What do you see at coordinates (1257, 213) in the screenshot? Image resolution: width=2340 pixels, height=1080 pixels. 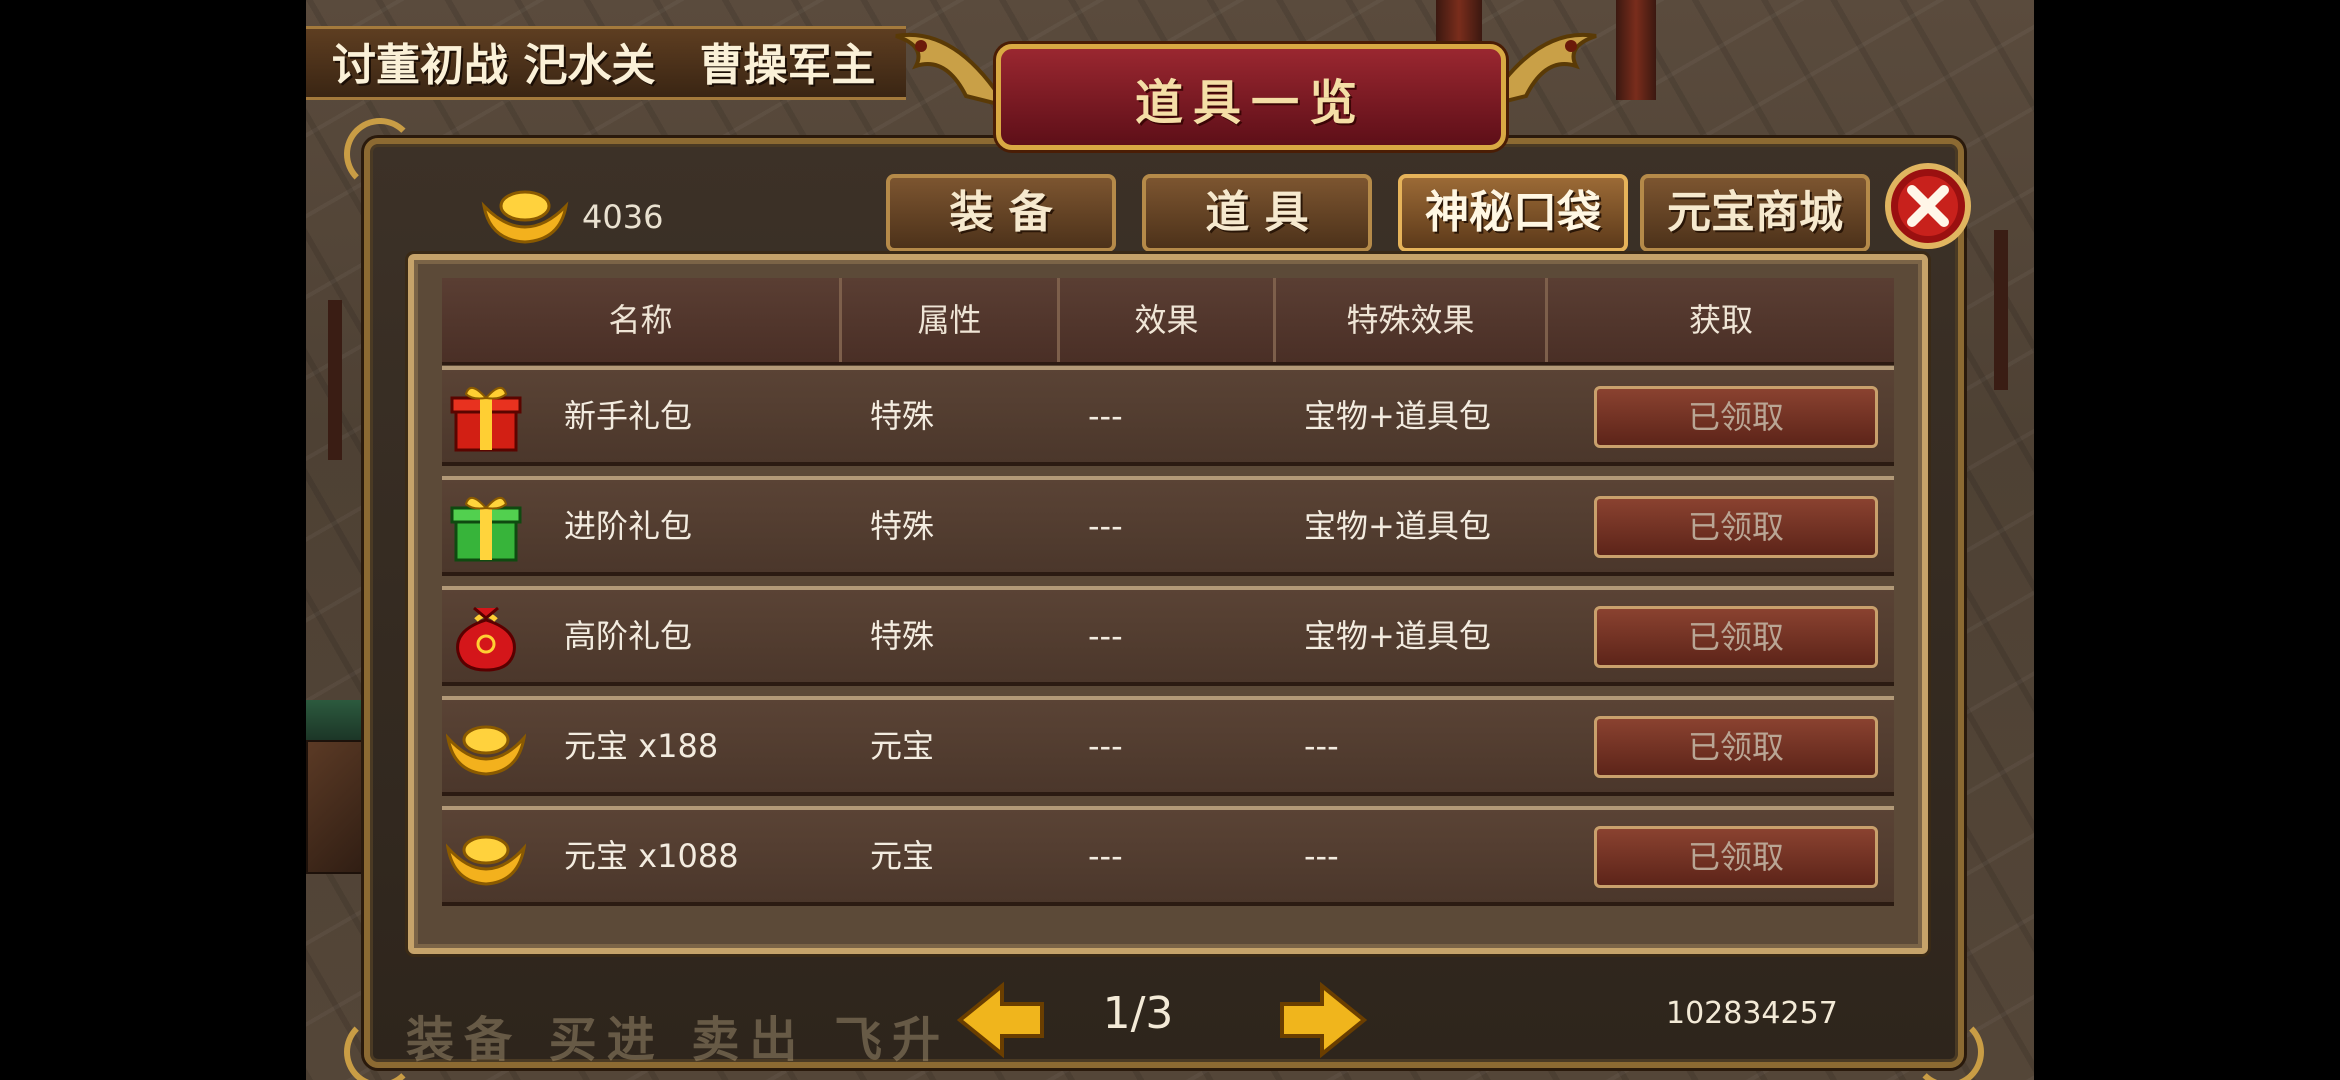 I see `tab-items: 道 具` at bounding box center [1257, 213].